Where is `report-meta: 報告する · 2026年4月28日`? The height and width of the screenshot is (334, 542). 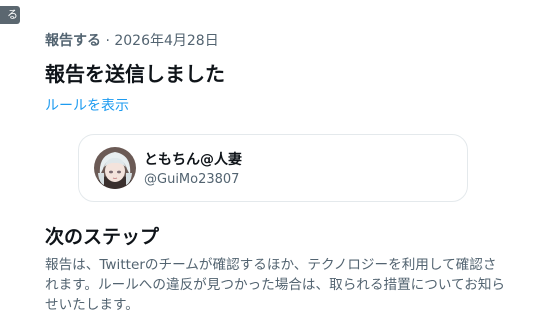
report-meta: 報告する · 2026年4月28日 is located at coordinates (132, 40).